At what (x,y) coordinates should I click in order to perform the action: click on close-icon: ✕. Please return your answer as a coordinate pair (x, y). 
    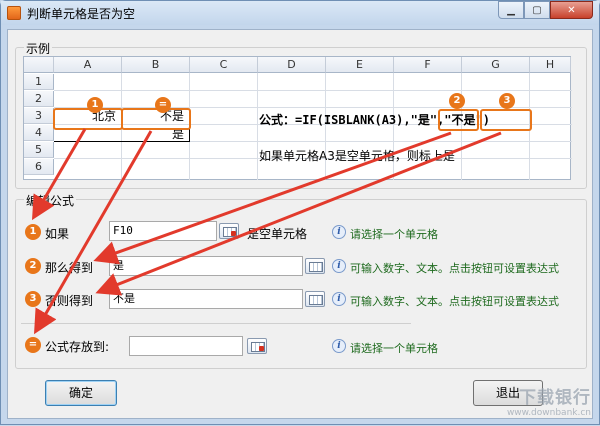
    Looking at the image, I should click on (571, 10).